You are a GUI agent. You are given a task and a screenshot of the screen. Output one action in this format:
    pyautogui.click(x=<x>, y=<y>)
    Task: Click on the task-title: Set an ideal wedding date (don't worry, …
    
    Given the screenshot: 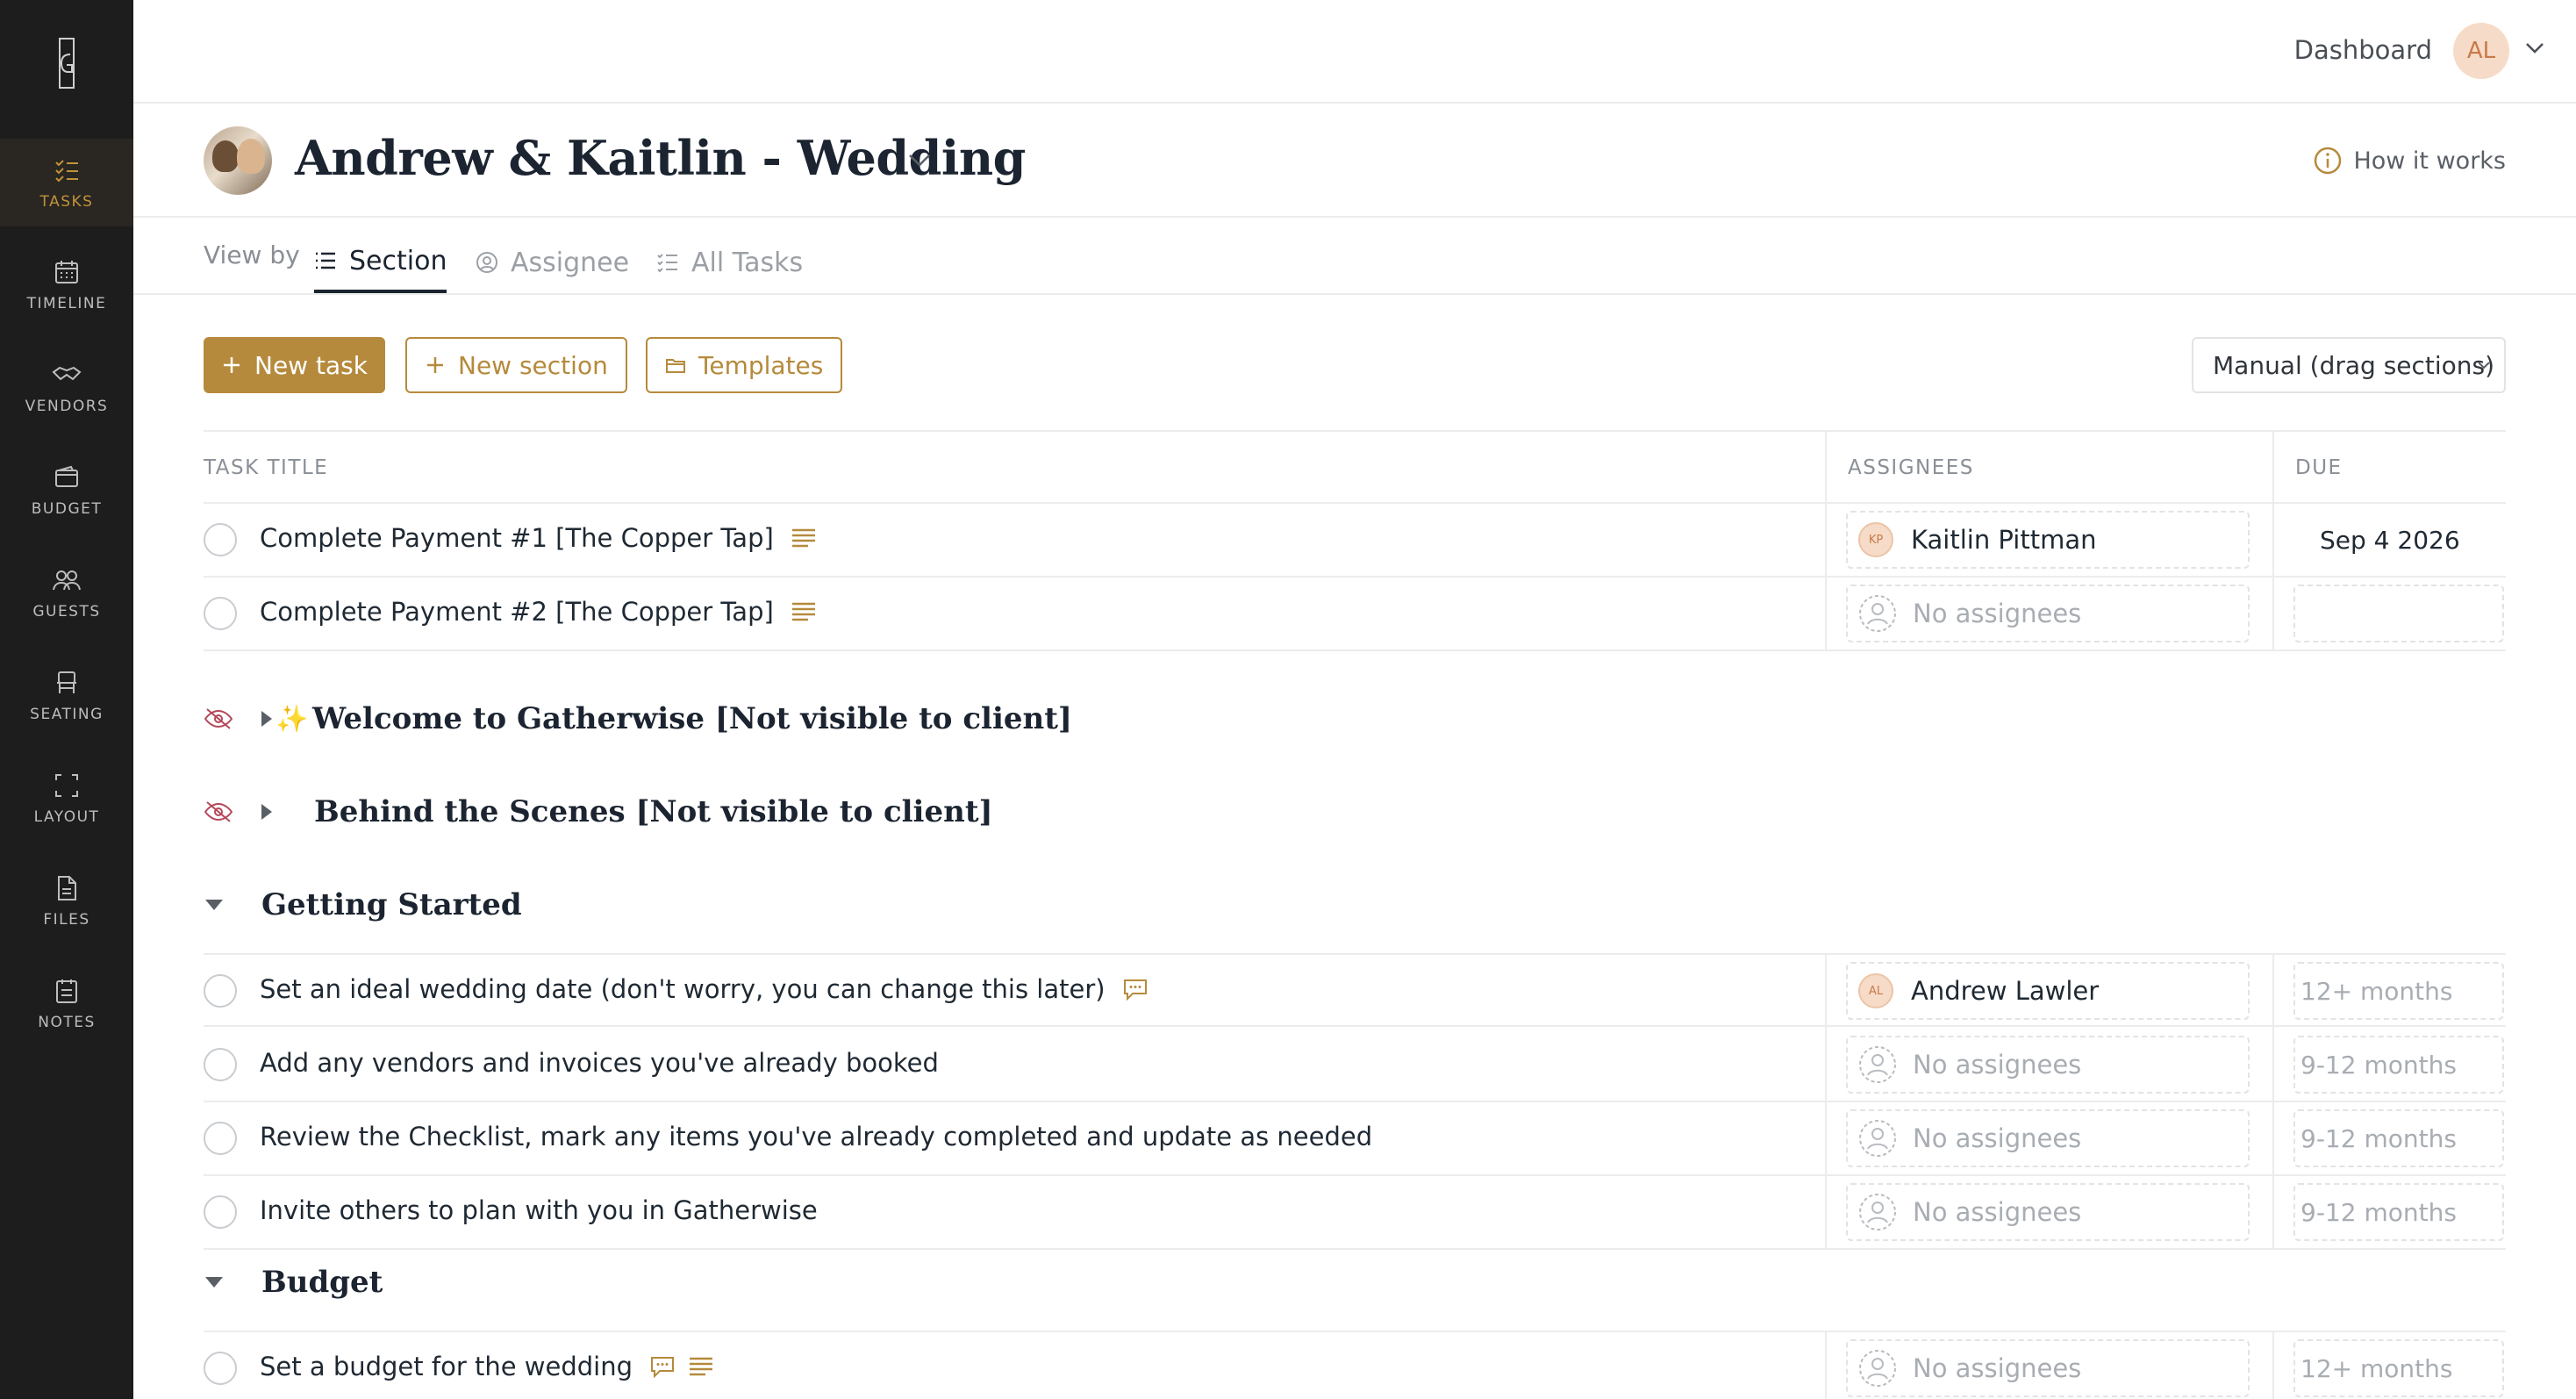 What is the action you would take?
    pyautogui.click(x=704, y=989)
    